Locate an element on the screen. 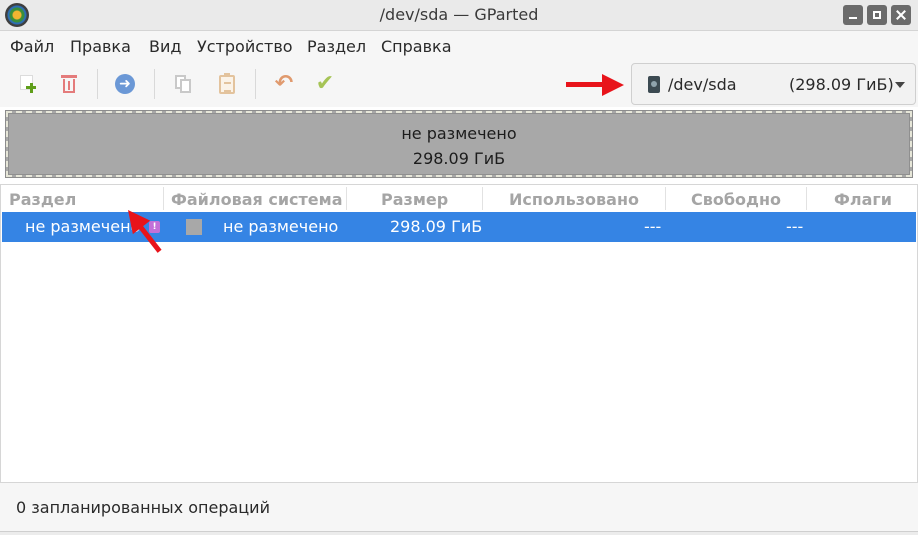  new-partition-icon is located at coordinates (29, 84).